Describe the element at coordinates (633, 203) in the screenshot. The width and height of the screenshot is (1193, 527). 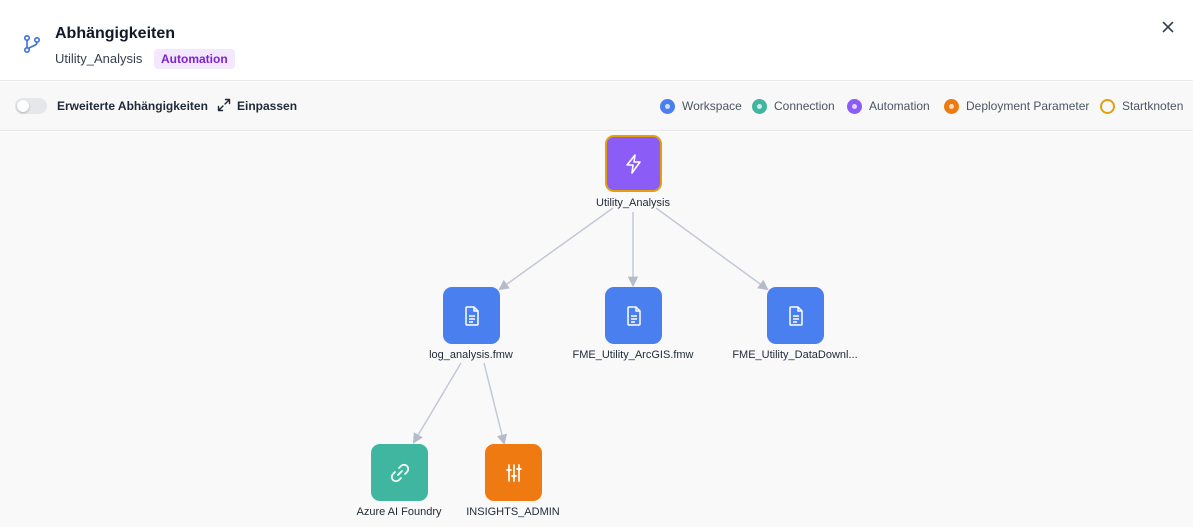
I see `node-label: Utility_Analysis` at that location.